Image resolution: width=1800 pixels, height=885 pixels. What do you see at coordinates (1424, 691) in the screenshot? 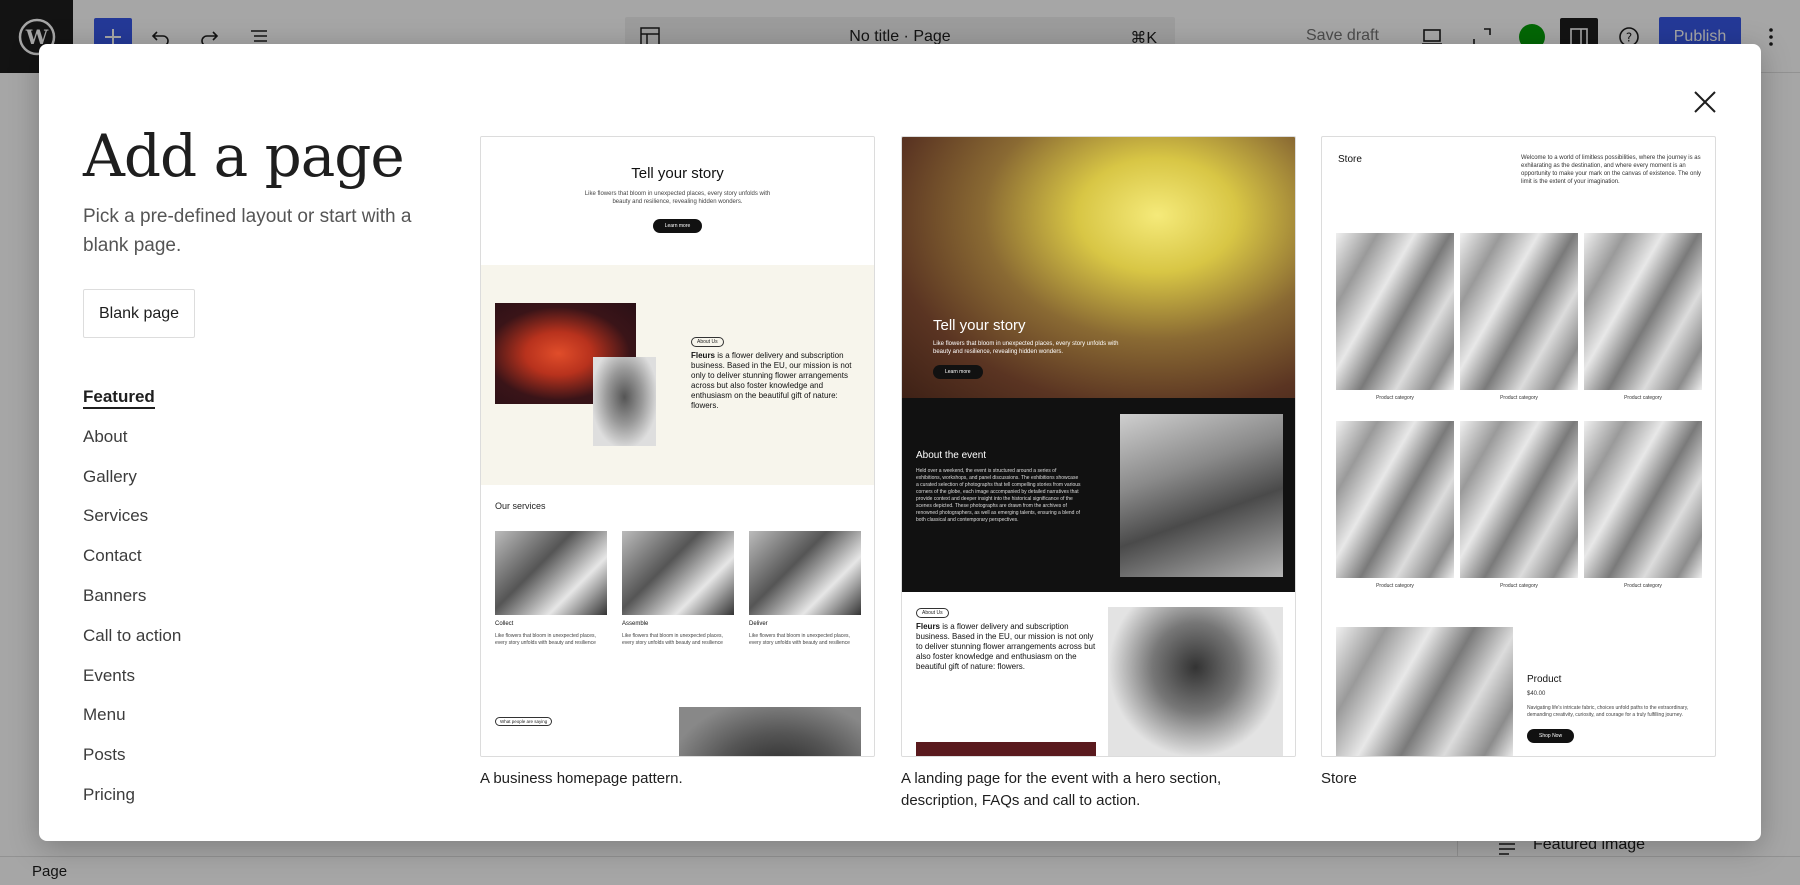
I see `product-image` at bounding box center [1424, 691].